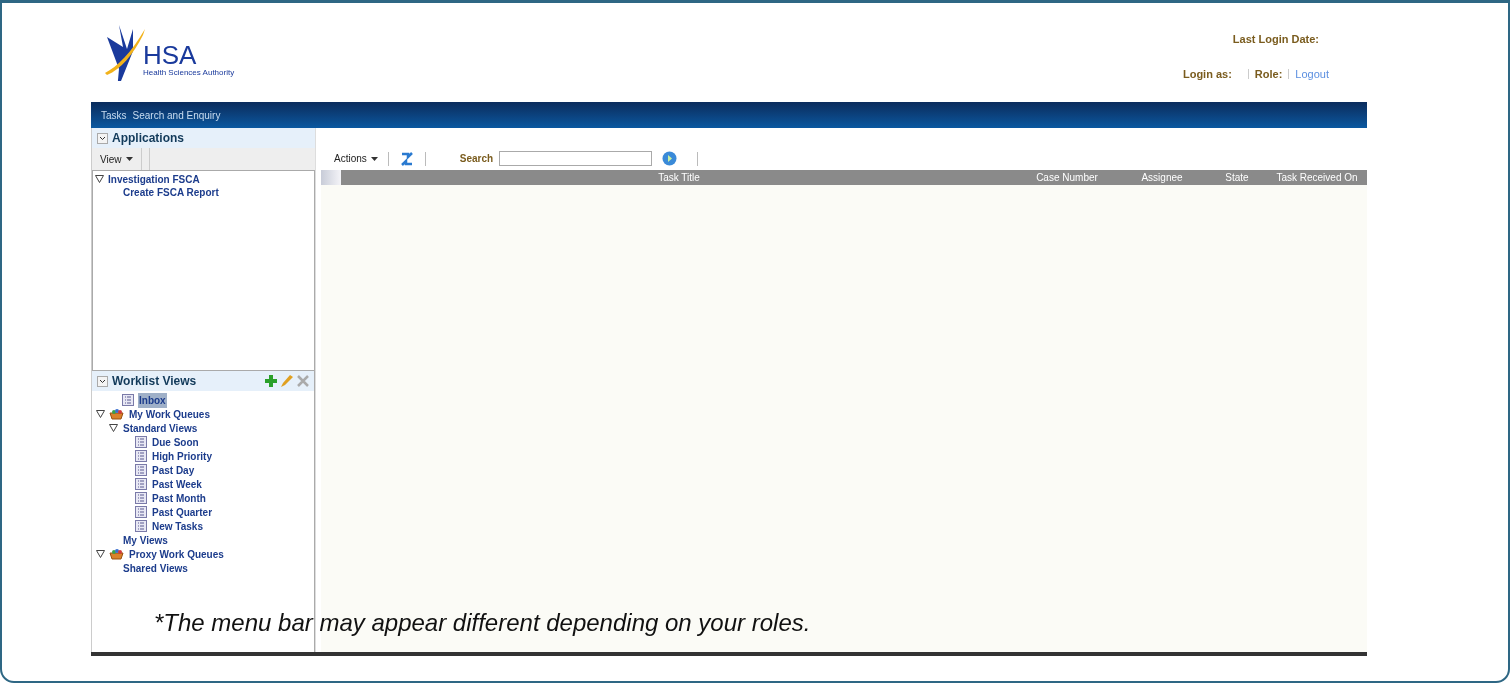  I want to click on tree-item: Investigation FSCA, so click(154, 179).